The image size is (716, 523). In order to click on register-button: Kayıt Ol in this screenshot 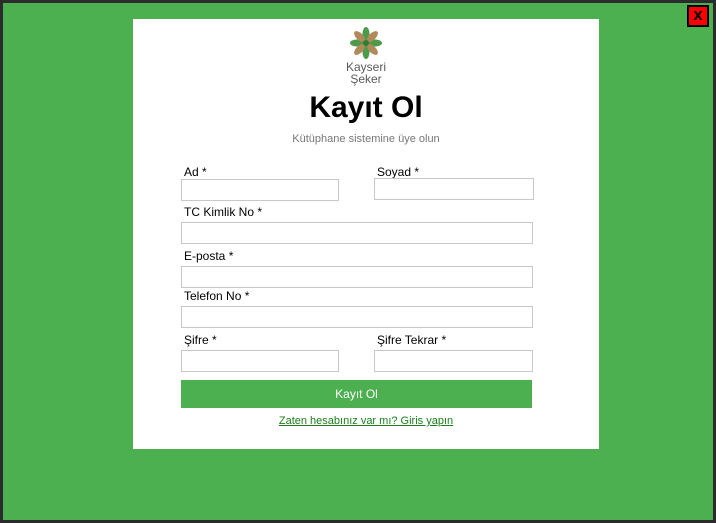, I will do `click(356, 394)`.